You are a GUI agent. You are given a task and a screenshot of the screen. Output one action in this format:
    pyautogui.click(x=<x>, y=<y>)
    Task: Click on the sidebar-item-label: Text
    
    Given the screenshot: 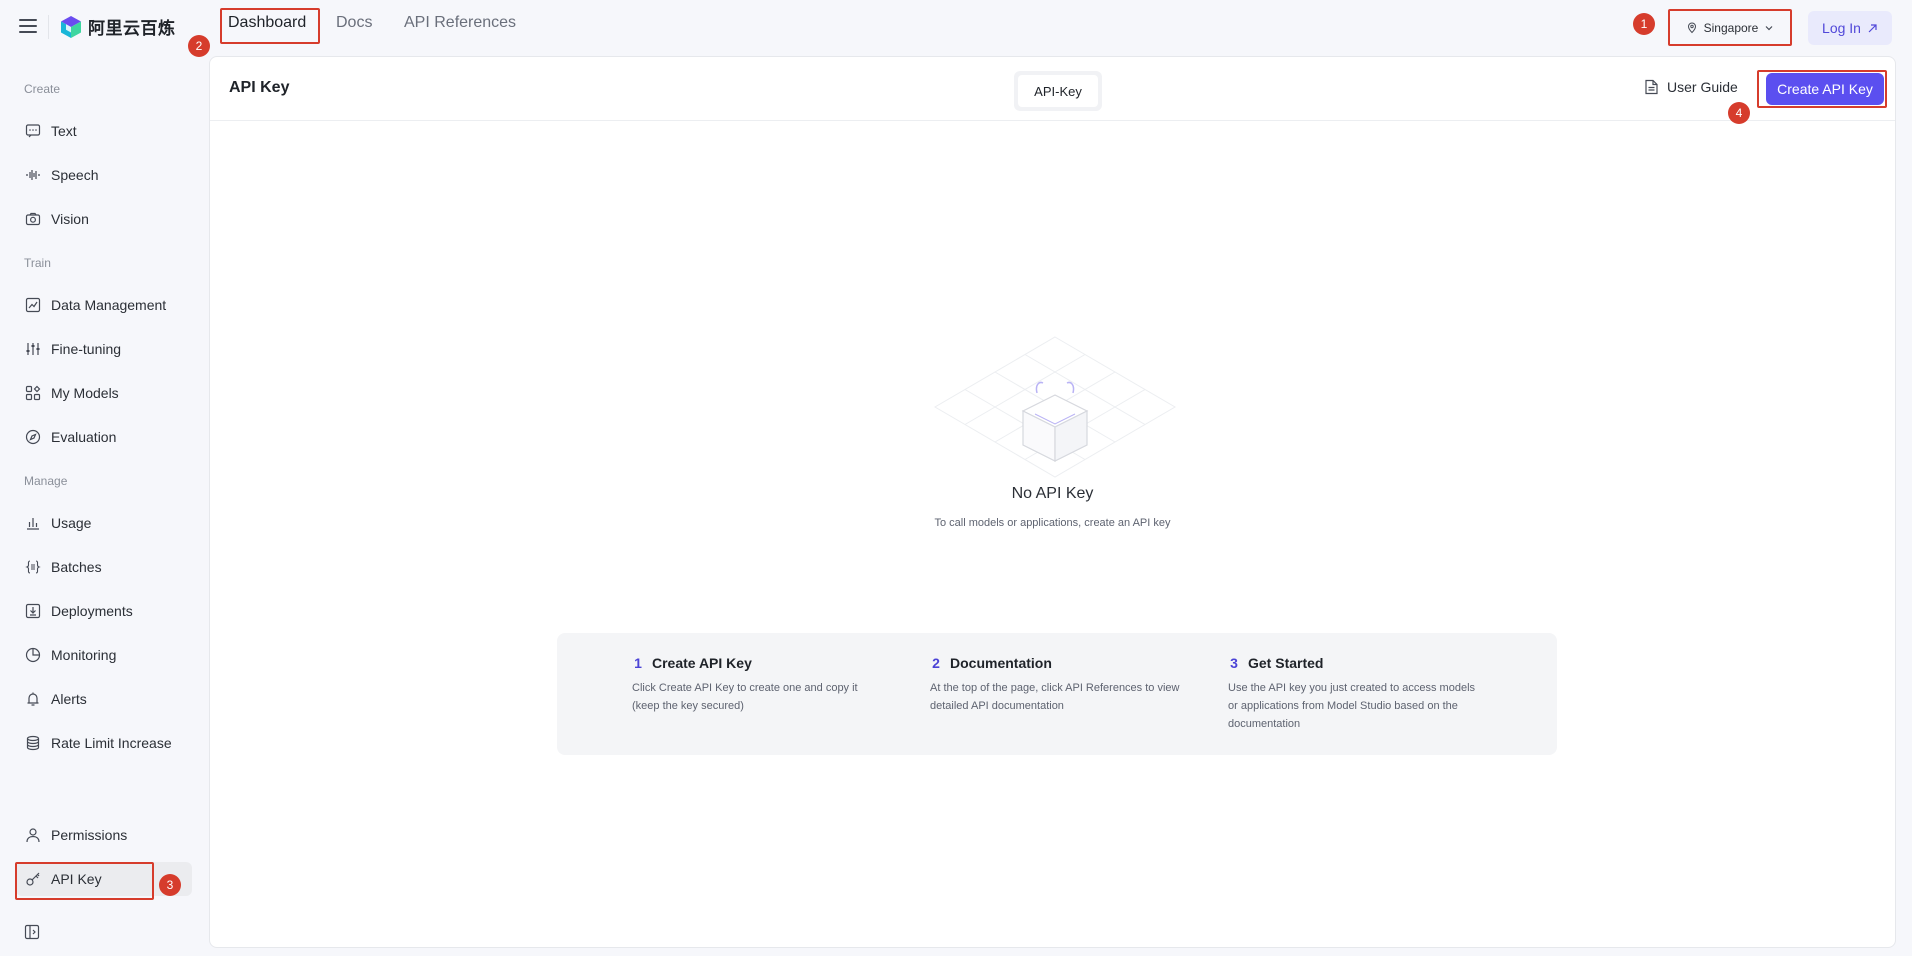 What is the action you would take?
    pyautogui.click(x=64, y=131)
    